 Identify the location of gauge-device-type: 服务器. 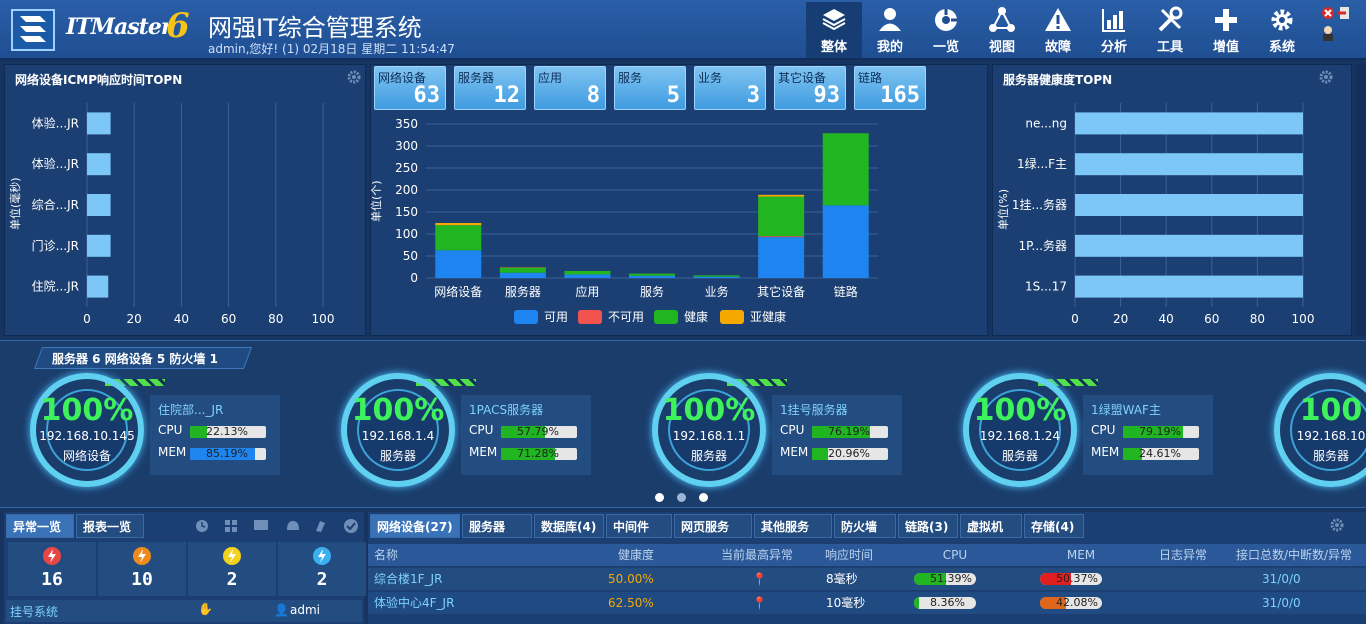
(1019, 456).